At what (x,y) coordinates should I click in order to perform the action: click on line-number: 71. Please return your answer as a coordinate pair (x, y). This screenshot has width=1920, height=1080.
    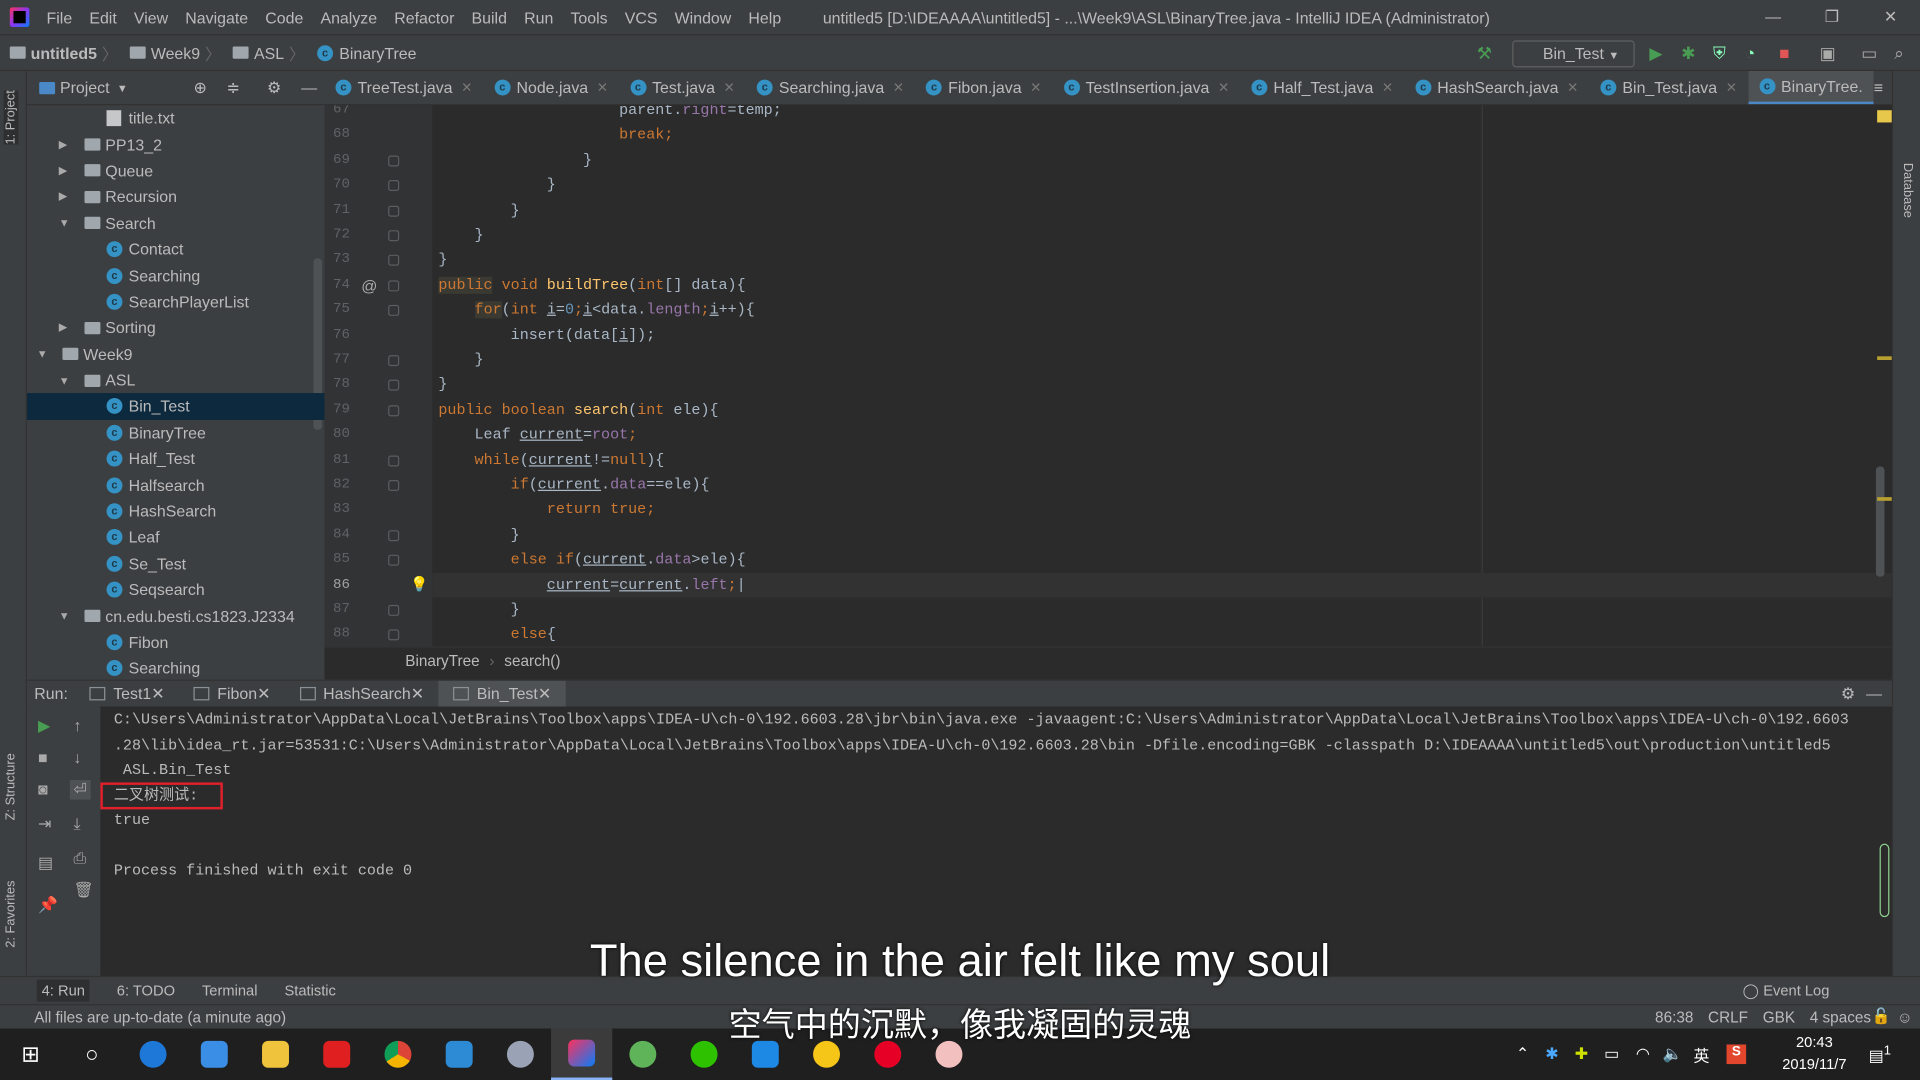
    Looking at the image, I should click on (347, 210).